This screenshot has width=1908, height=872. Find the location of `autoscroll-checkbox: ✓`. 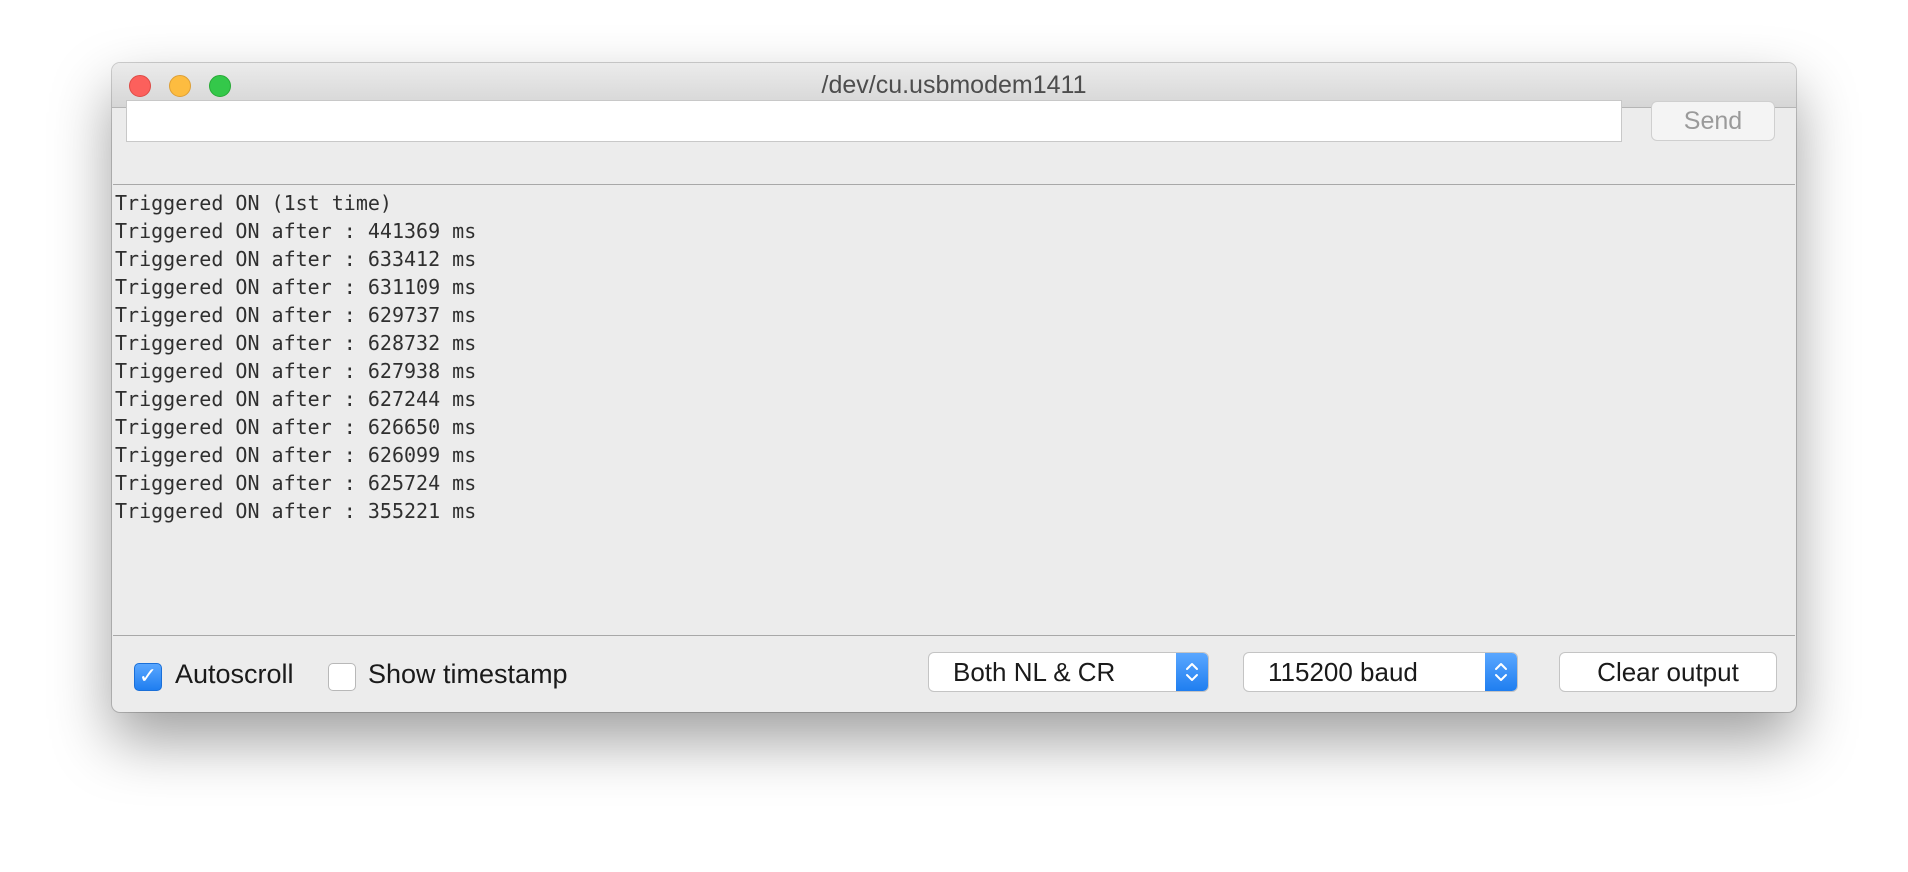

autoscroll-checkbox: ✓ is located at coordinates (148, 677).